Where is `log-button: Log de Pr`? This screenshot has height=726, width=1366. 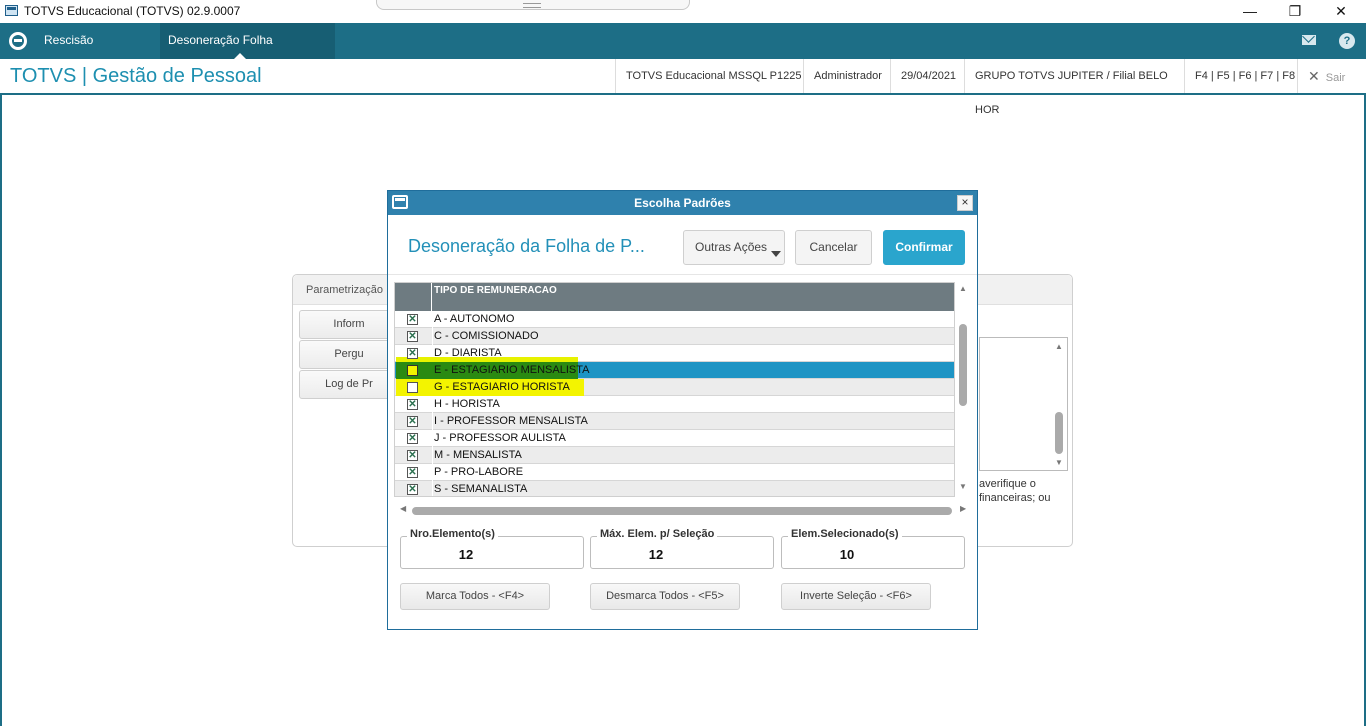
log-button: Log de Pr is located at coordinates (349, 384).